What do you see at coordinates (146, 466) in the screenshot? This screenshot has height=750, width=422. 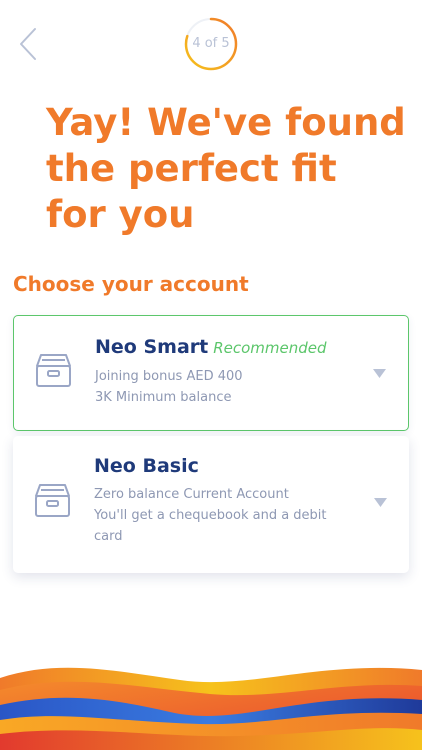 I see `account-name: Neo Basic` at bounding box center [146, 466].